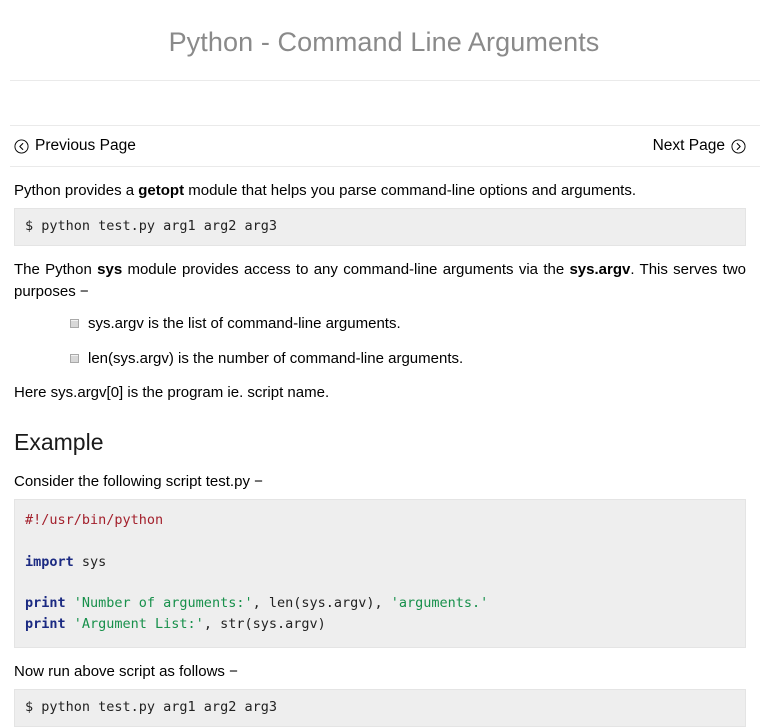 This screenshot has height=727, width=768. I want to click on pagination-nav: Previous Page Next Page, so click(384, 146).